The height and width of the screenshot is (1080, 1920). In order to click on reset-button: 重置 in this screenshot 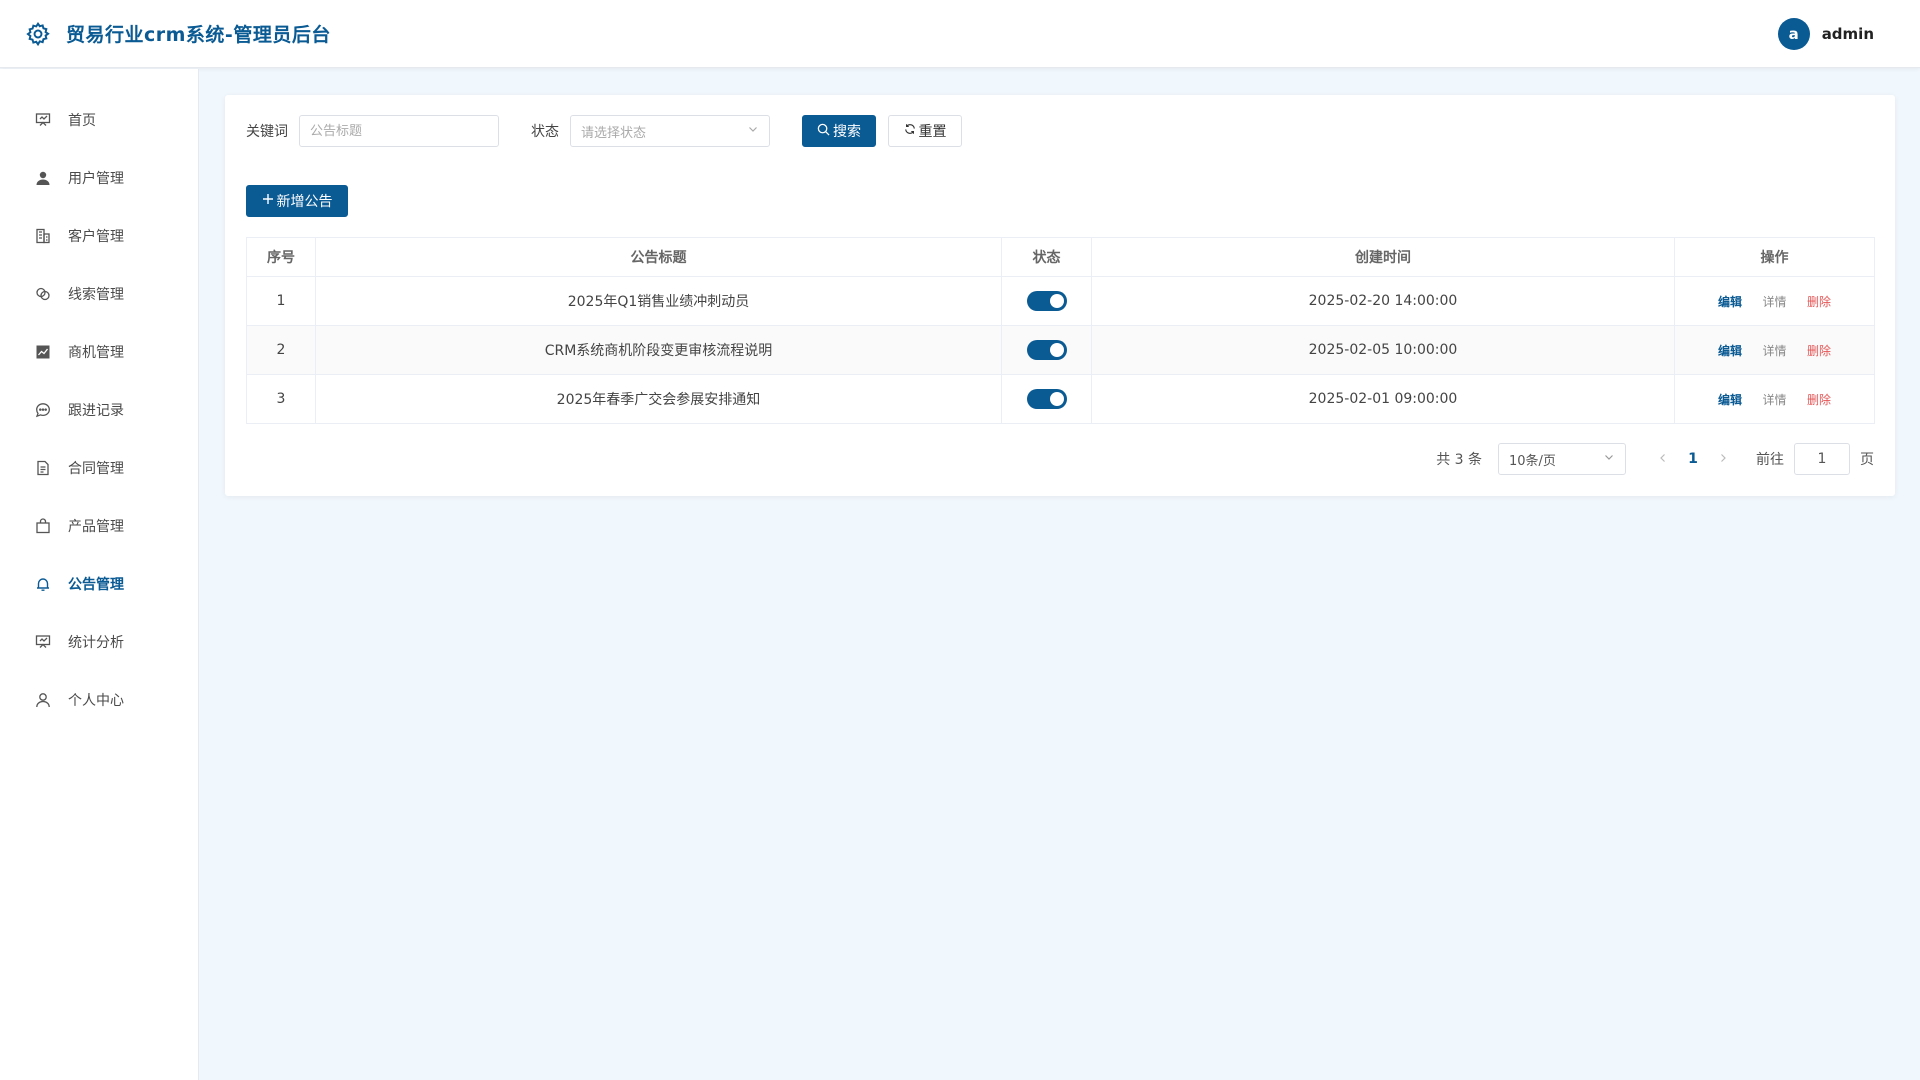, I will do `click(925, 131)`.